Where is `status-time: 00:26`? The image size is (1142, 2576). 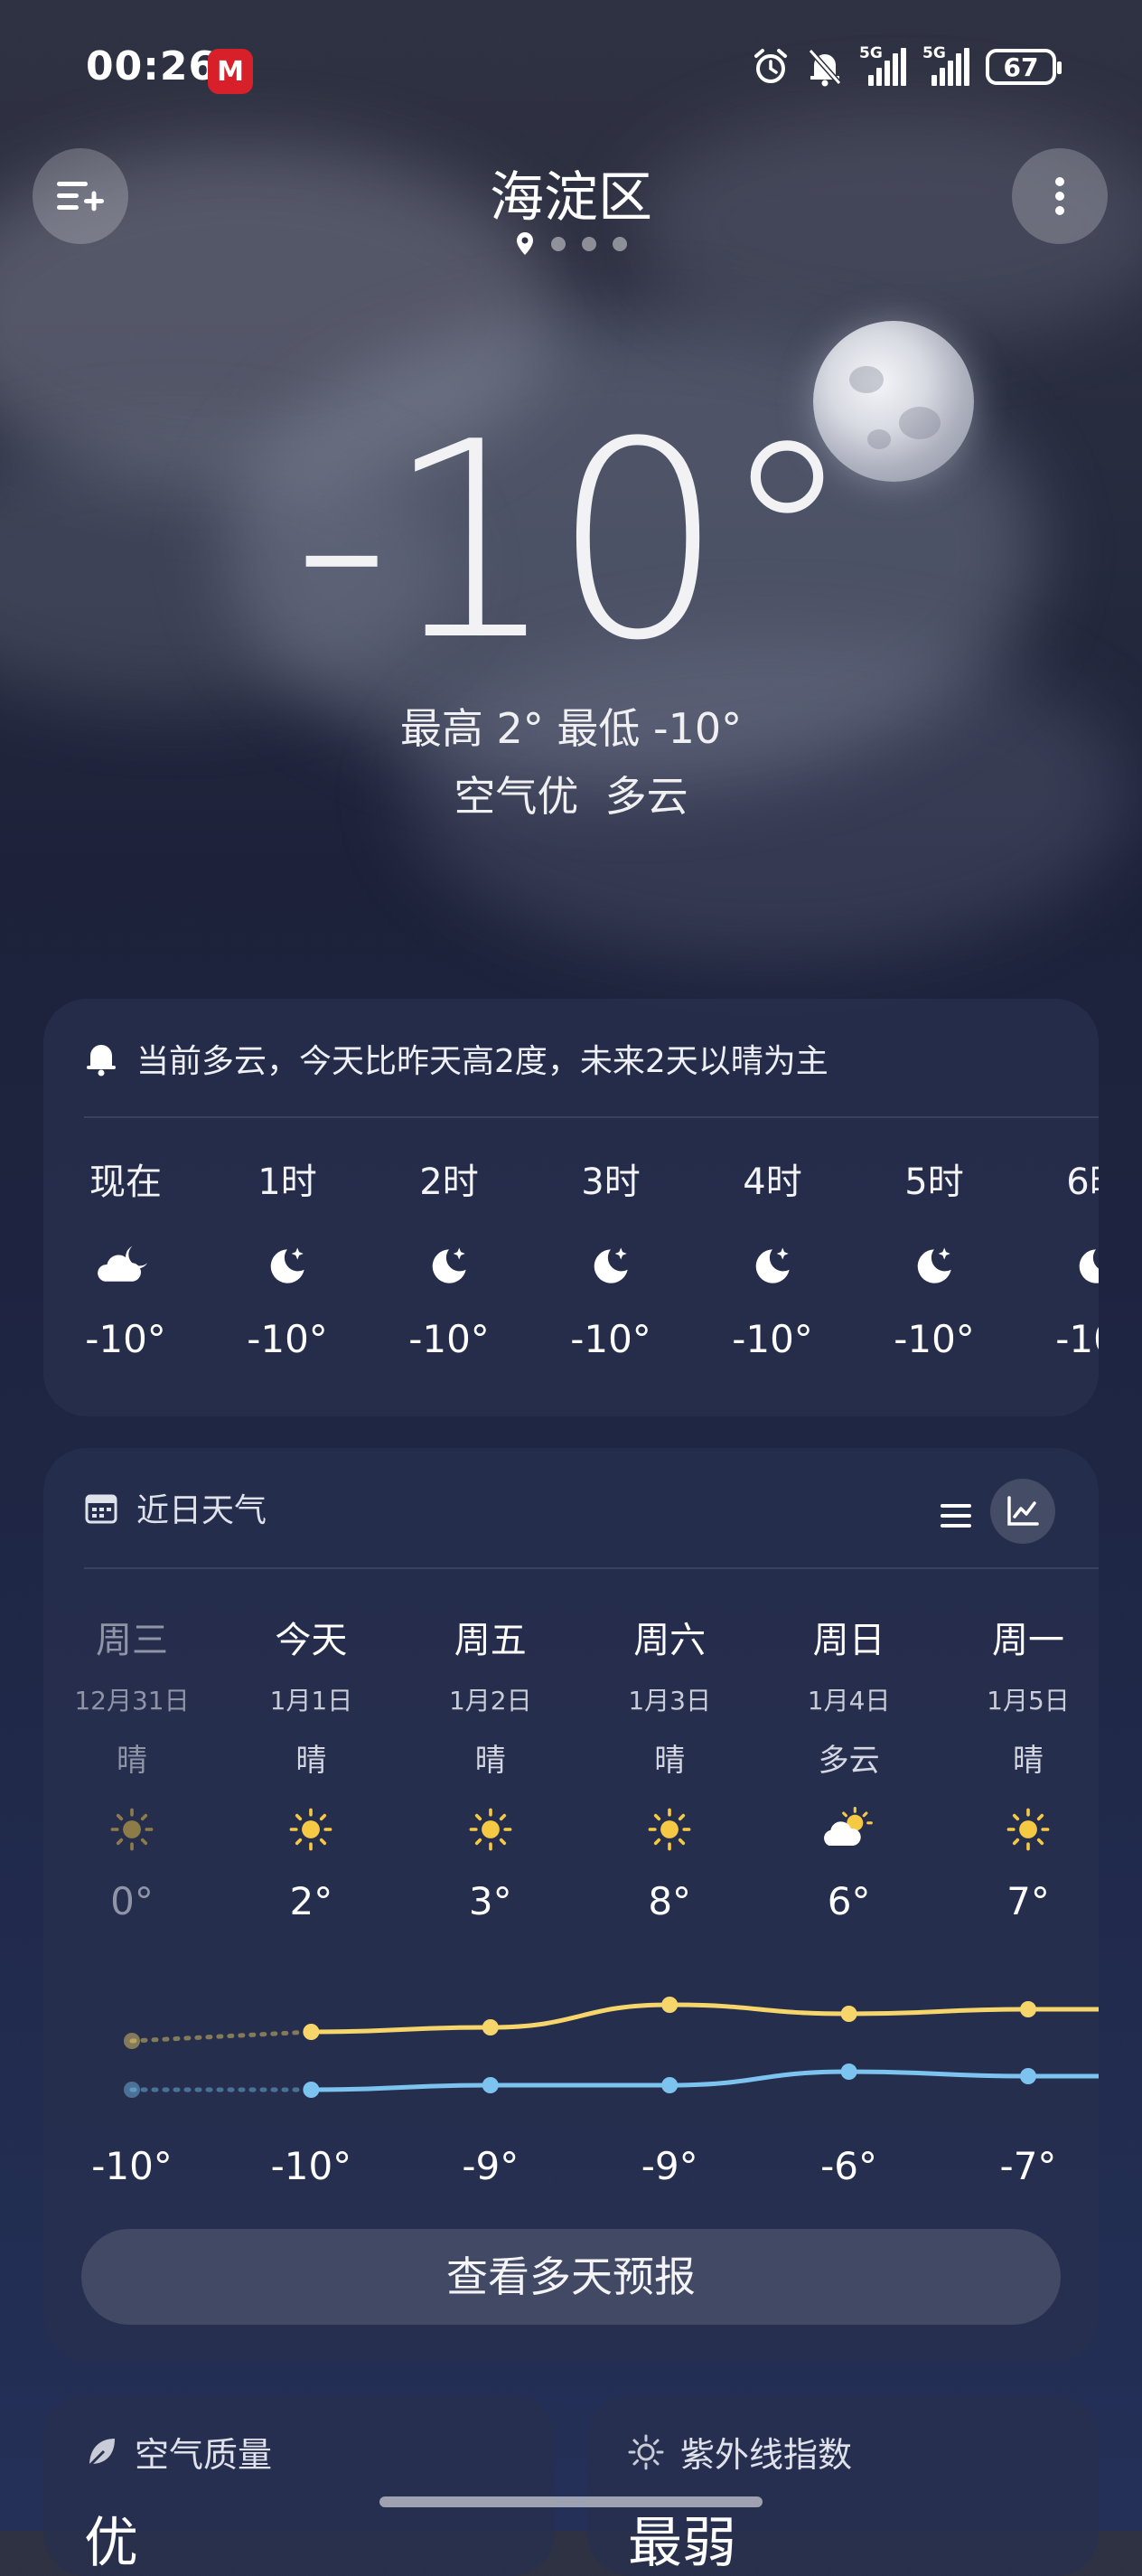
status-time: 00:26 is located at coordinates (152, 66).